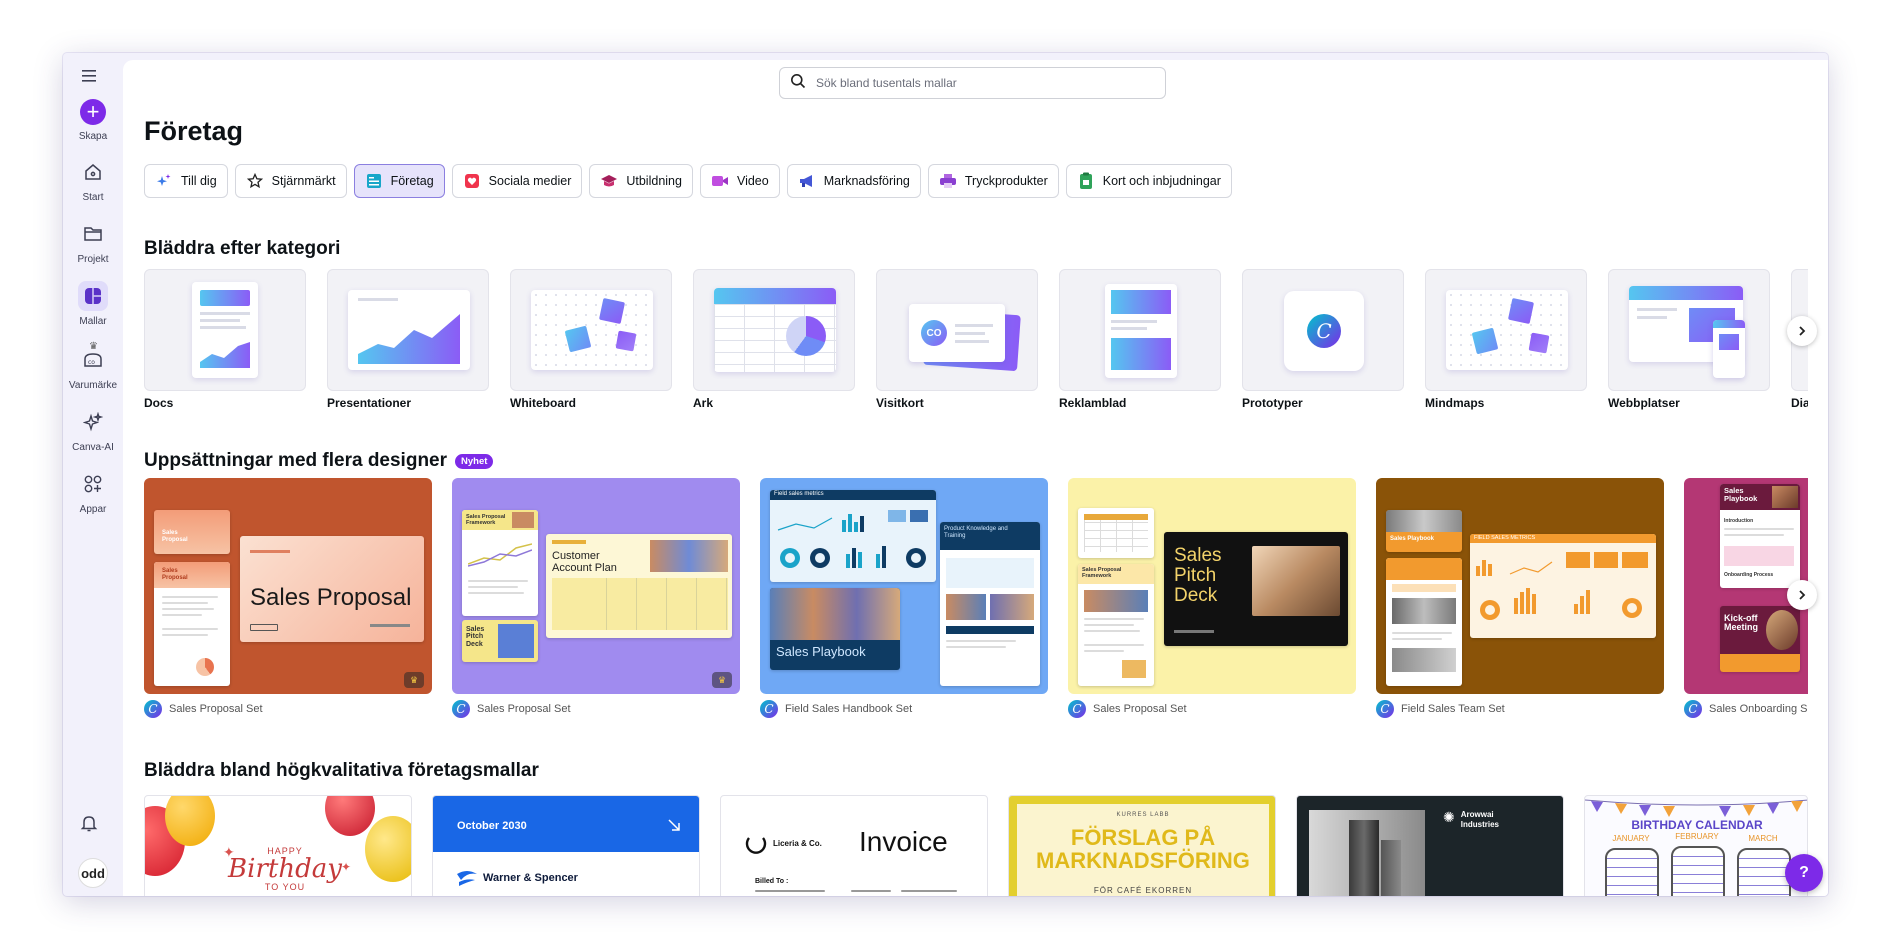 The height and width of the screenshot is (952, 1887). I want to click on category-label: Docs, so click(159, 403).